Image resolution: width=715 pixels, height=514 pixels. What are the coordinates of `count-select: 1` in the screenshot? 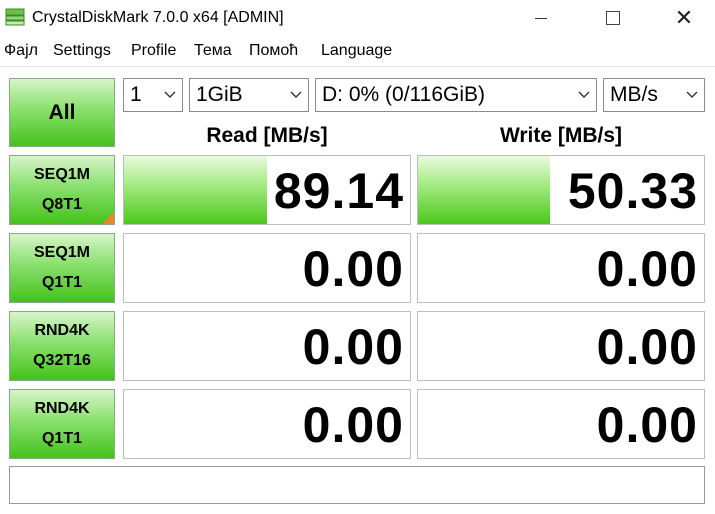 It's located at (153, 95).